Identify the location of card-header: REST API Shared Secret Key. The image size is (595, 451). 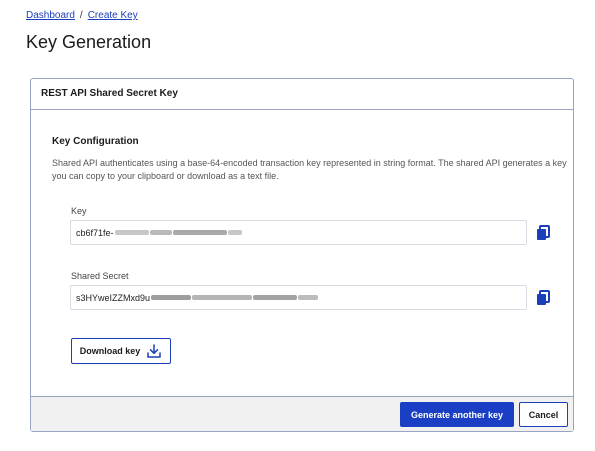
(302, 94).